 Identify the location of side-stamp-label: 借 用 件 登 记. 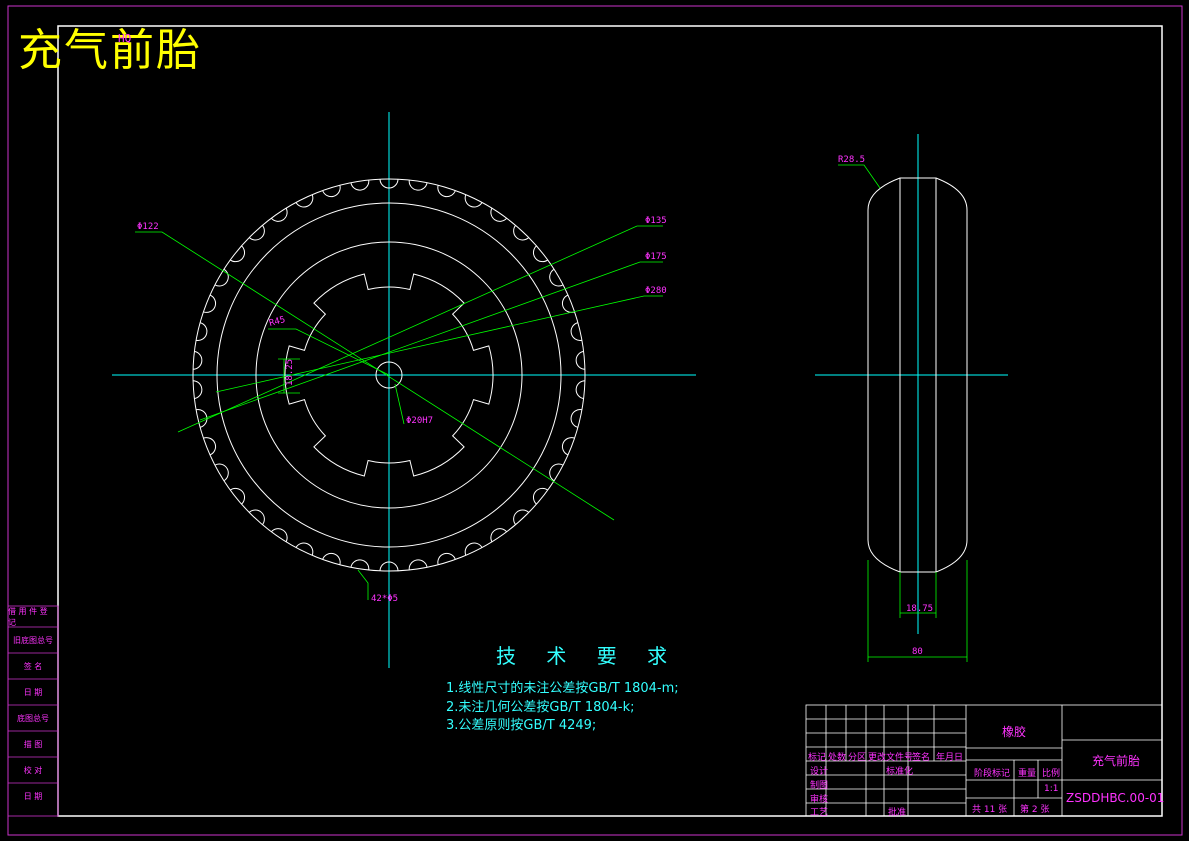
(28, 616).